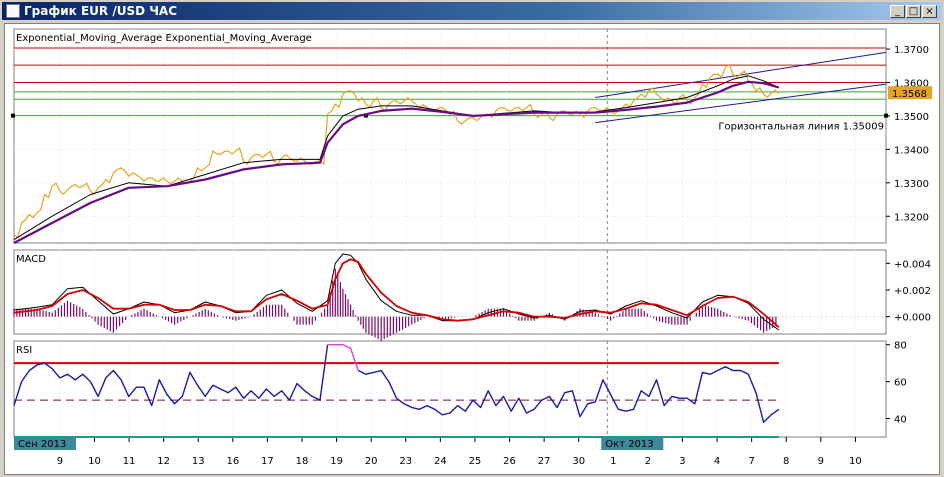  Describe the element at coordinates (717, 461) in the screenshot. I see `x-tick-label: 4` at that location.